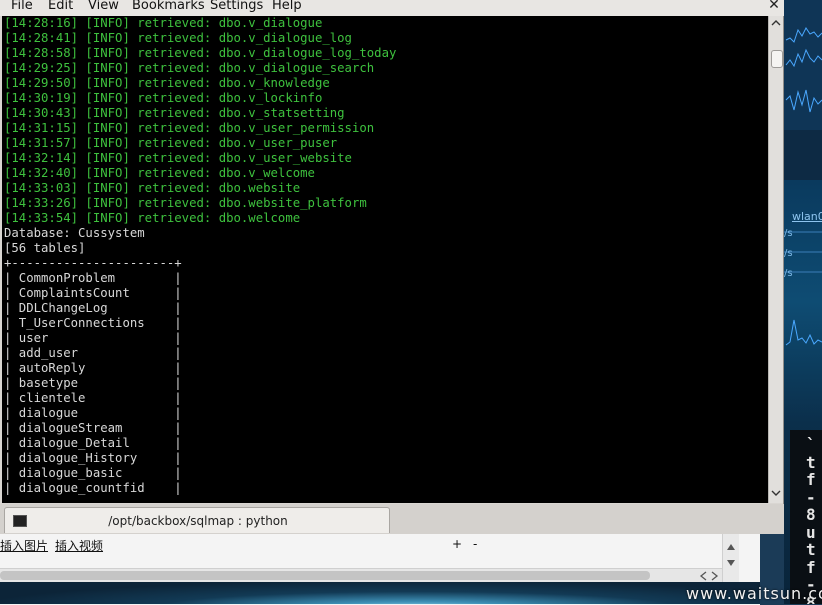  What do you see at coordinates (703, 576) in the screenshot?
I see `scroll-left-icon` at bounding box center [703, 576].